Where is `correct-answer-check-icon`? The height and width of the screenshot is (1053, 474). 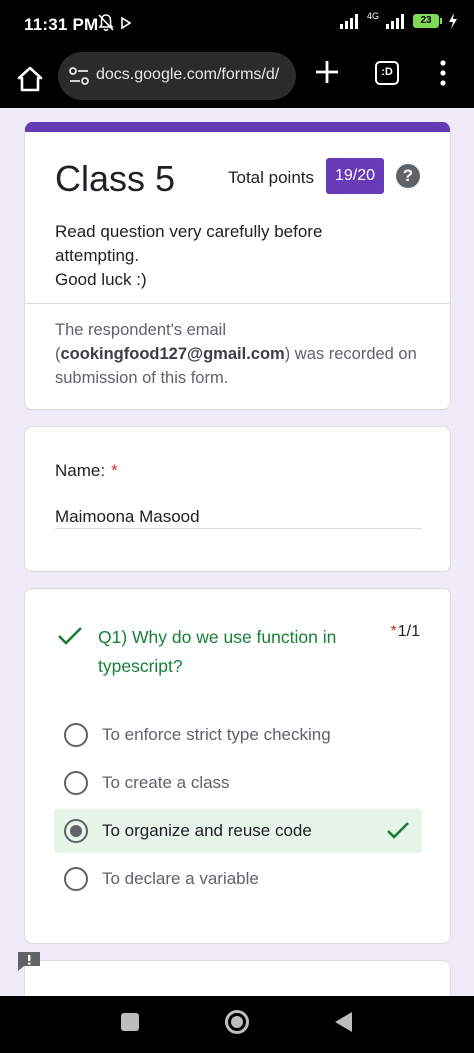
correct-answer-check-icon is located at coordinates (398, 830).